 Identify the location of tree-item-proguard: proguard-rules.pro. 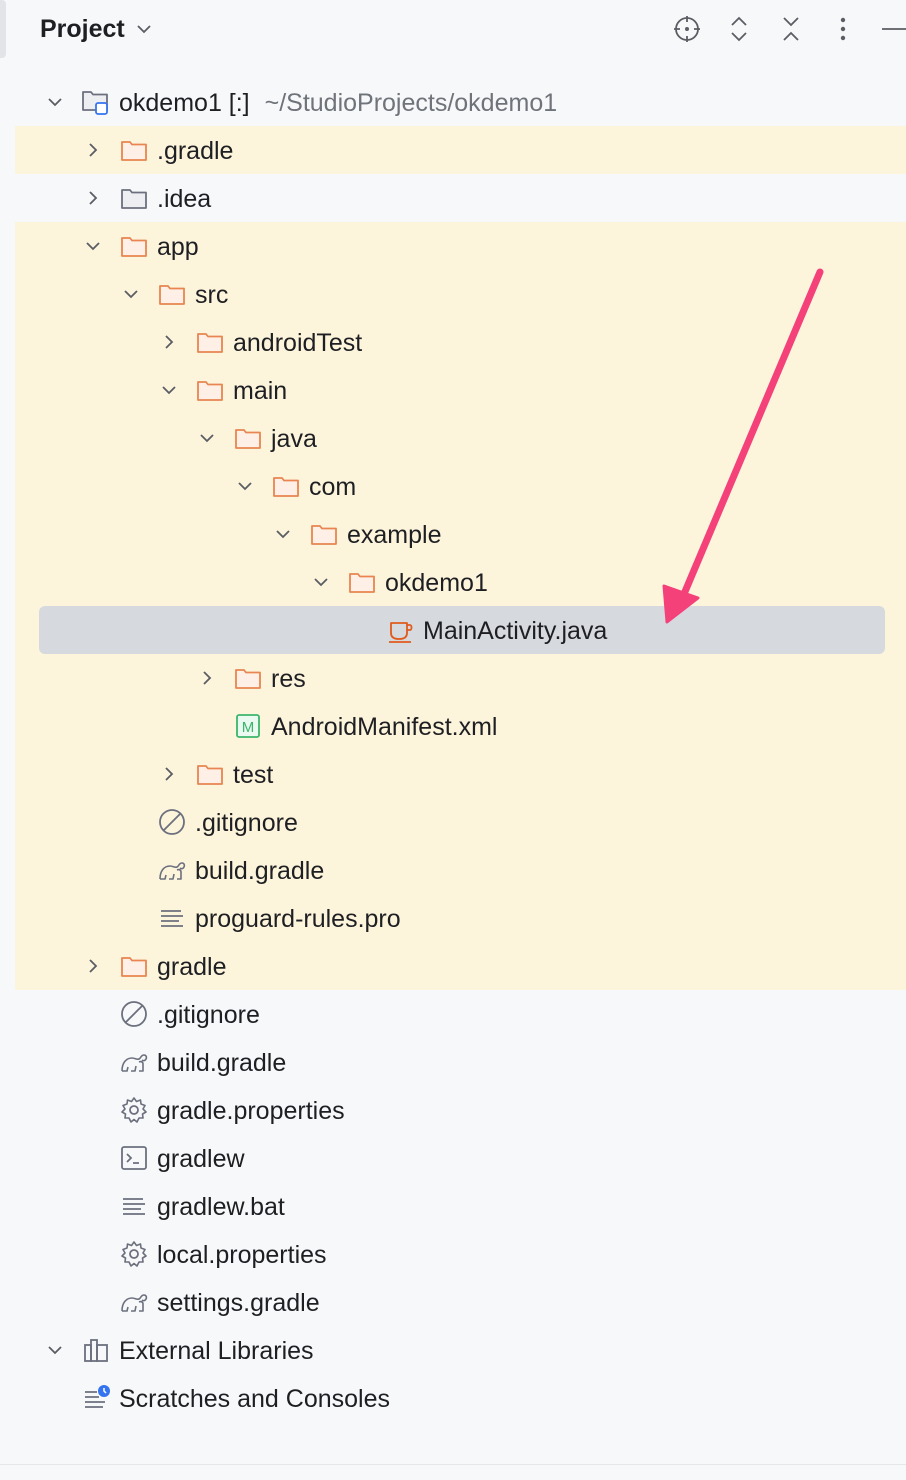
(298, 919).